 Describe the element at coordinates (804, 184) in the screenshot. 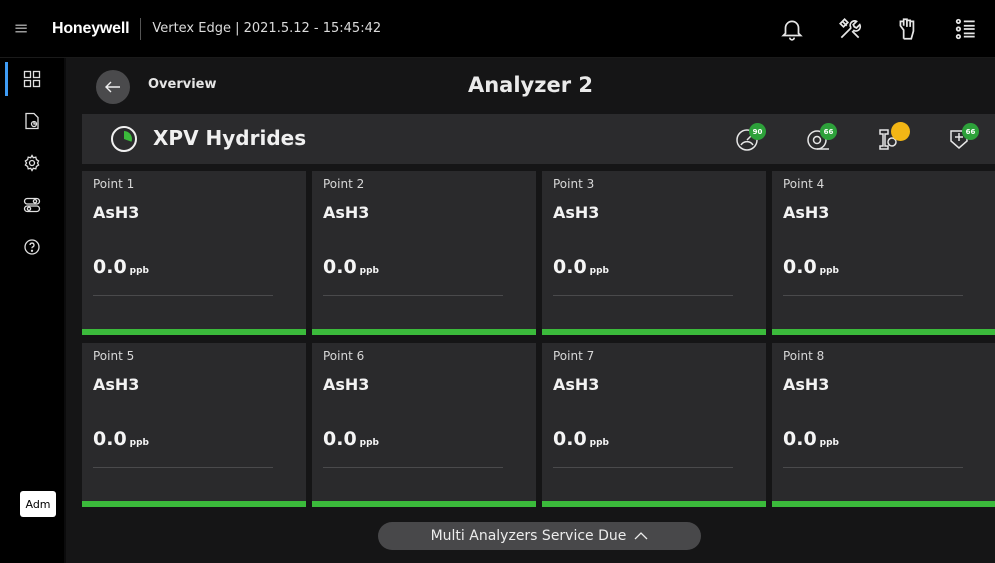

I see `point-label: Point 4` at that location.